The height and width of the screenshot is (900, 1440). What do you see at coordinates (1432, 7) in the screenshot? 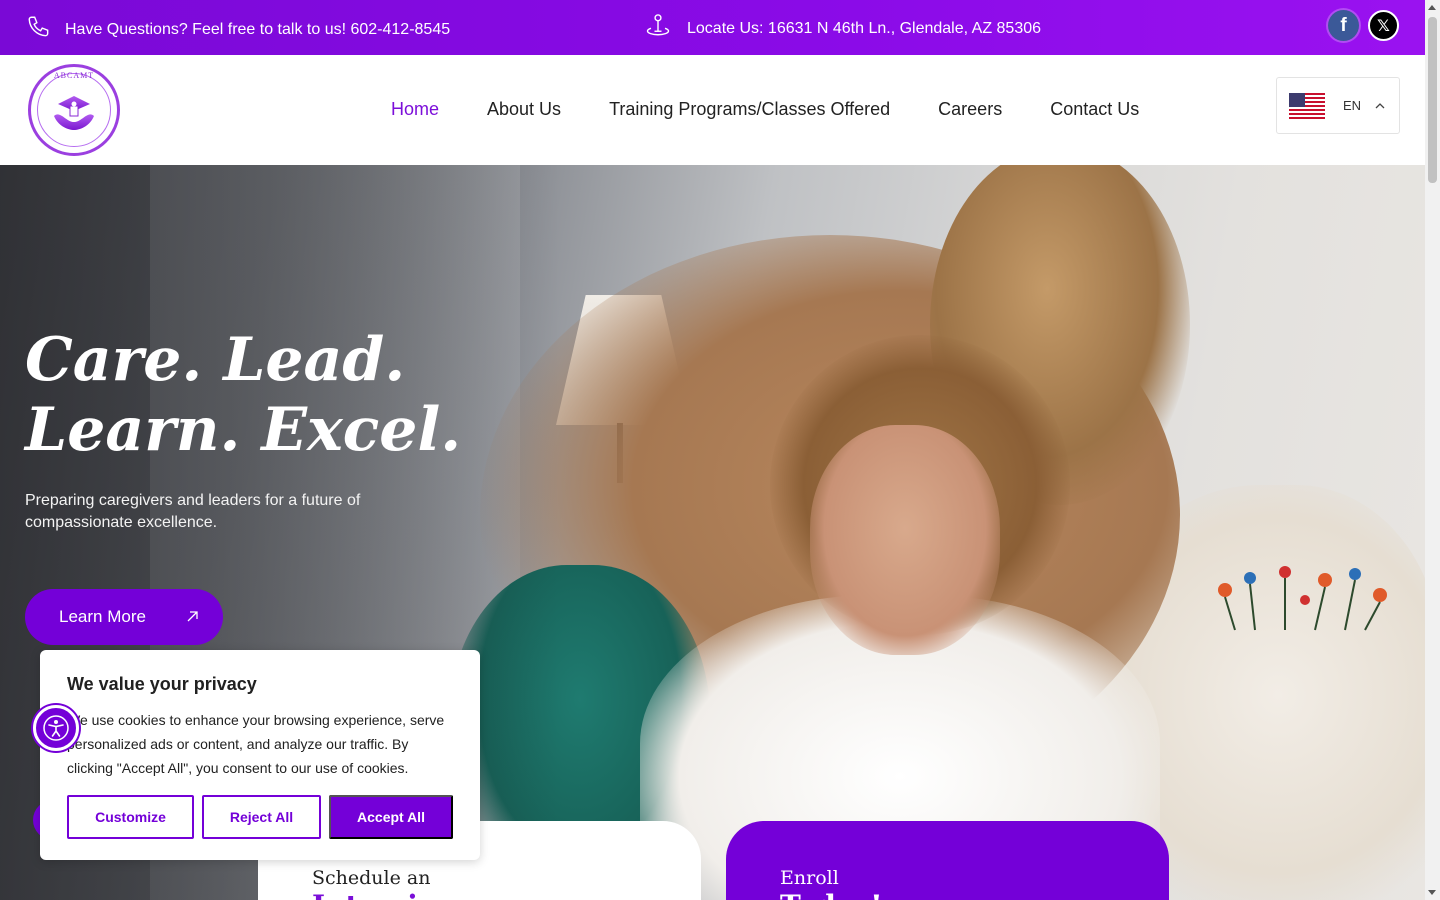
I see `scroll-up-arrow-icon` at bounding box center [1432, 7].